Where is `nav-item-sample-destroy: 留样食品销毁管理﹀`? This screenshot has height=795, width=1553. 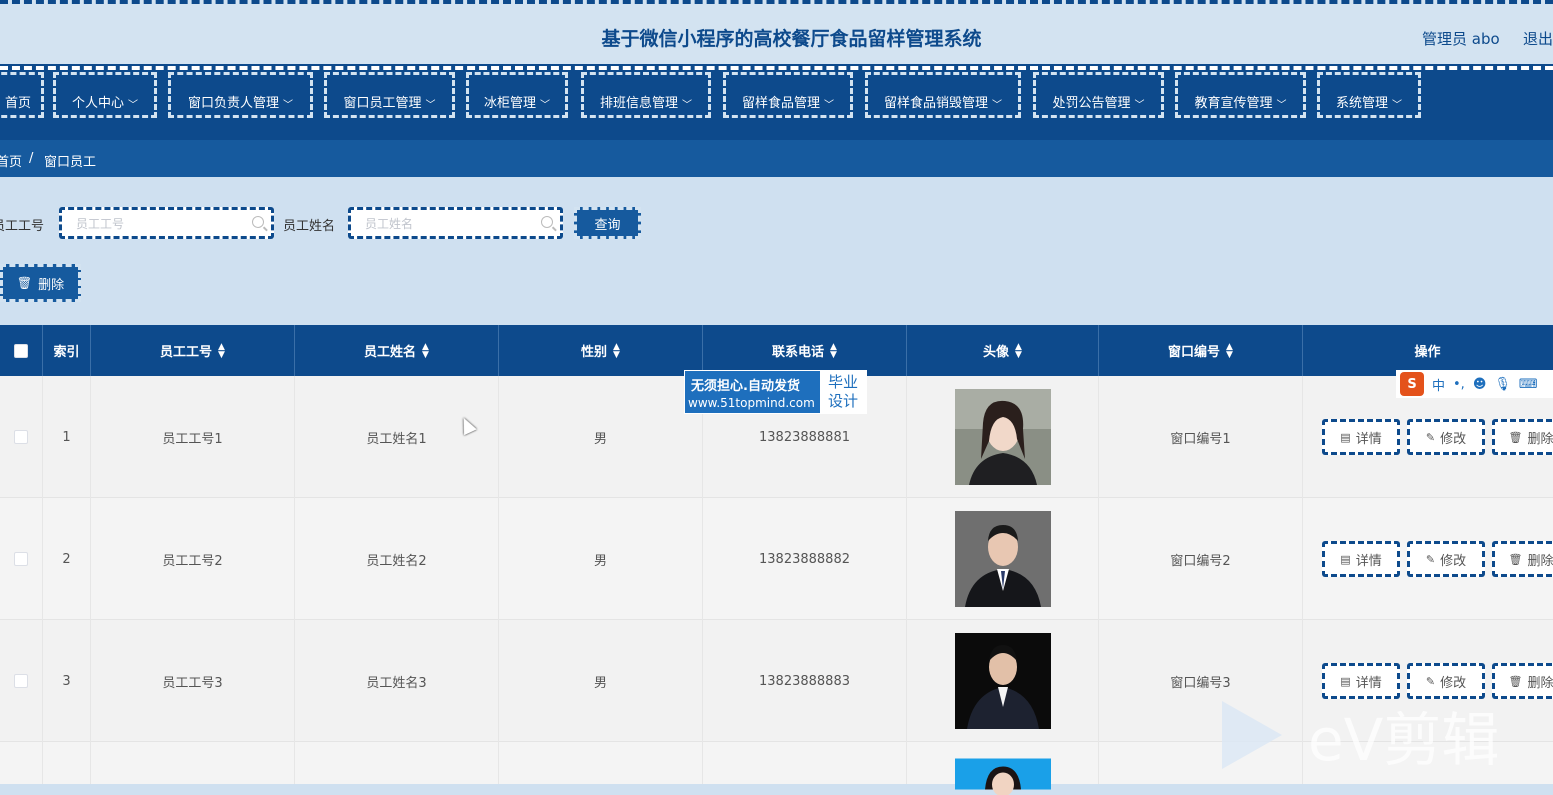 nav-item-sample-destroy: 留样食品销毁管理﹀ is located at coordinates (943, 95).